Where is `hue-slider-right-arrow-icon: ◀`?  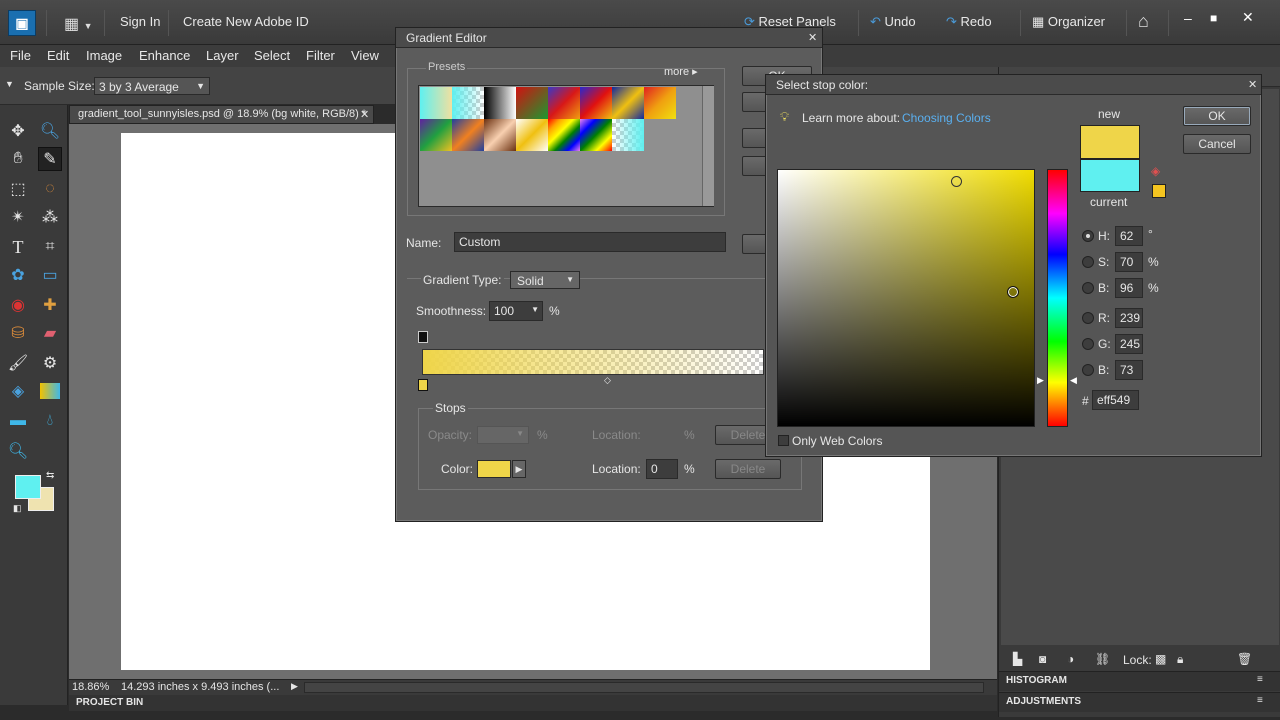
hue-slider-right-arrow-icon: ◀ is located at coordinates (1073, 380).